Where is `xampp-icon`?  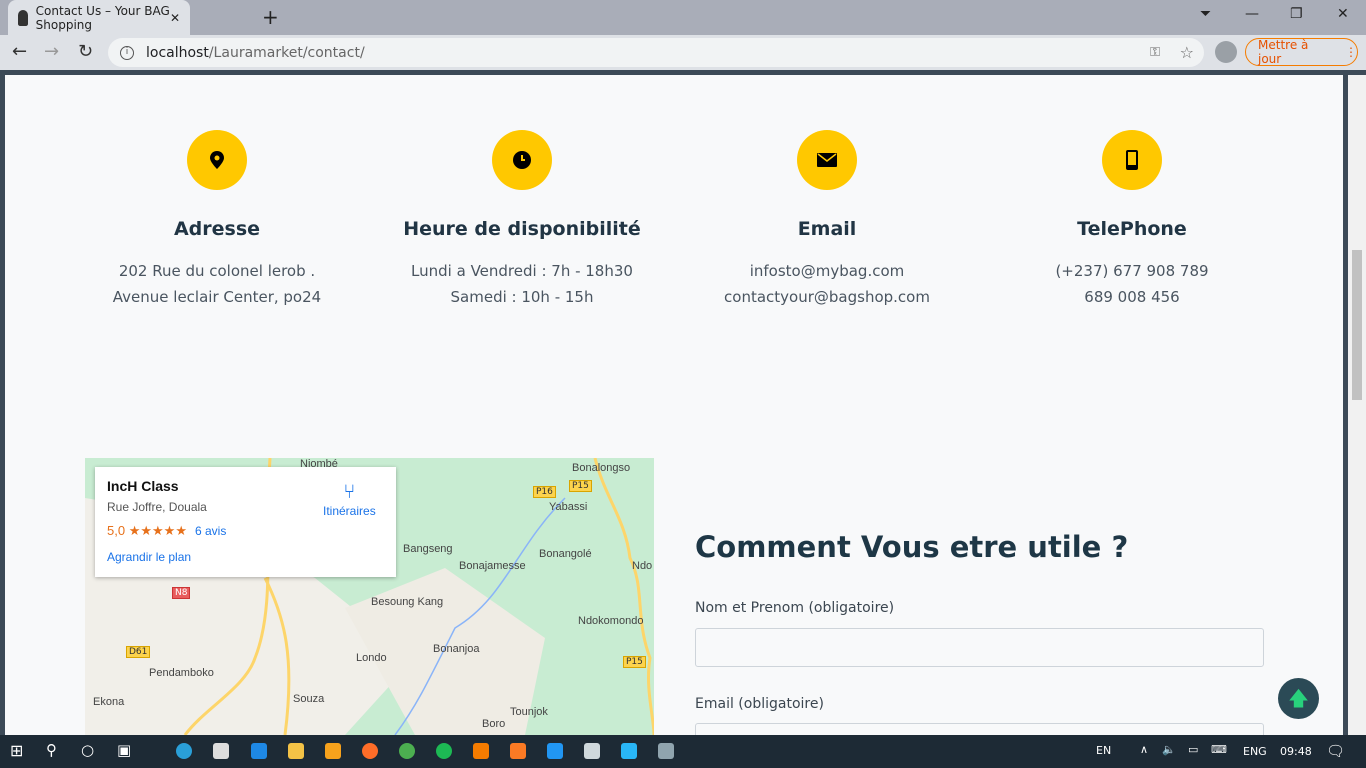
xampp-icon is located at coordinates (518, 751).